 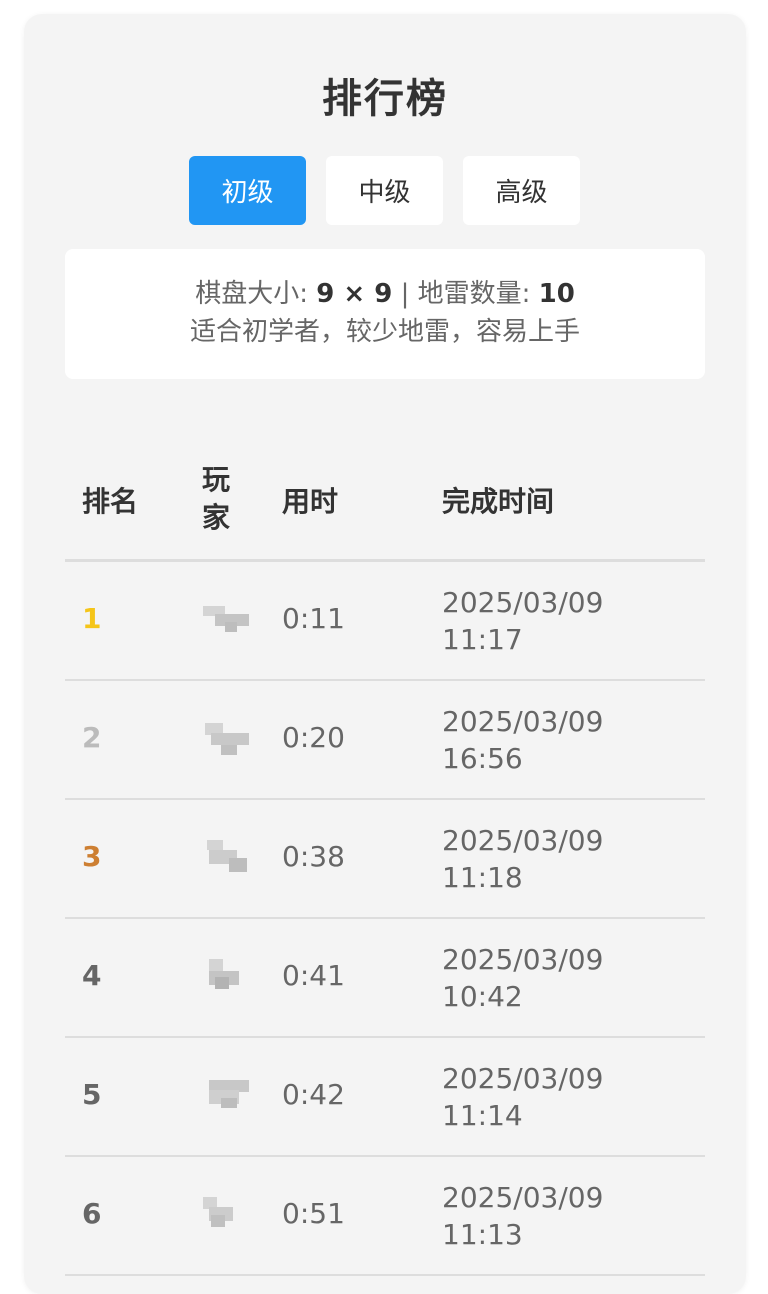 What do you see at coordinates (385, 1216) in the screenshot?
I see `table-row: 6 0:51 2025/03/09 11:13` at bounding box center [385, 1216].